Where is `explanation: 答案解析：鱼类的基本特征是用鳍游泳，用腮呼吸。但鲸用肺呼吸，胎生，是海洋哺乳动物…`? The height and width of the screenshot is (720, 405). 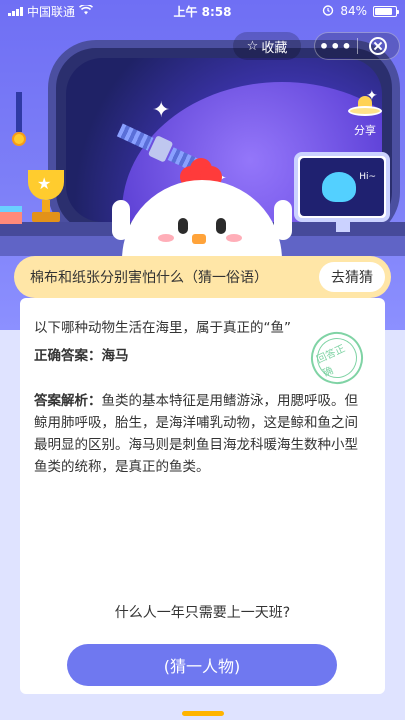 explanation: 答案解析：鱼类的基本特征是用鳍游泳，用腮呼吸。但鲸用肺呼吸，胎生，是海洋哺乳动物… is located at coordinates (202, 434).